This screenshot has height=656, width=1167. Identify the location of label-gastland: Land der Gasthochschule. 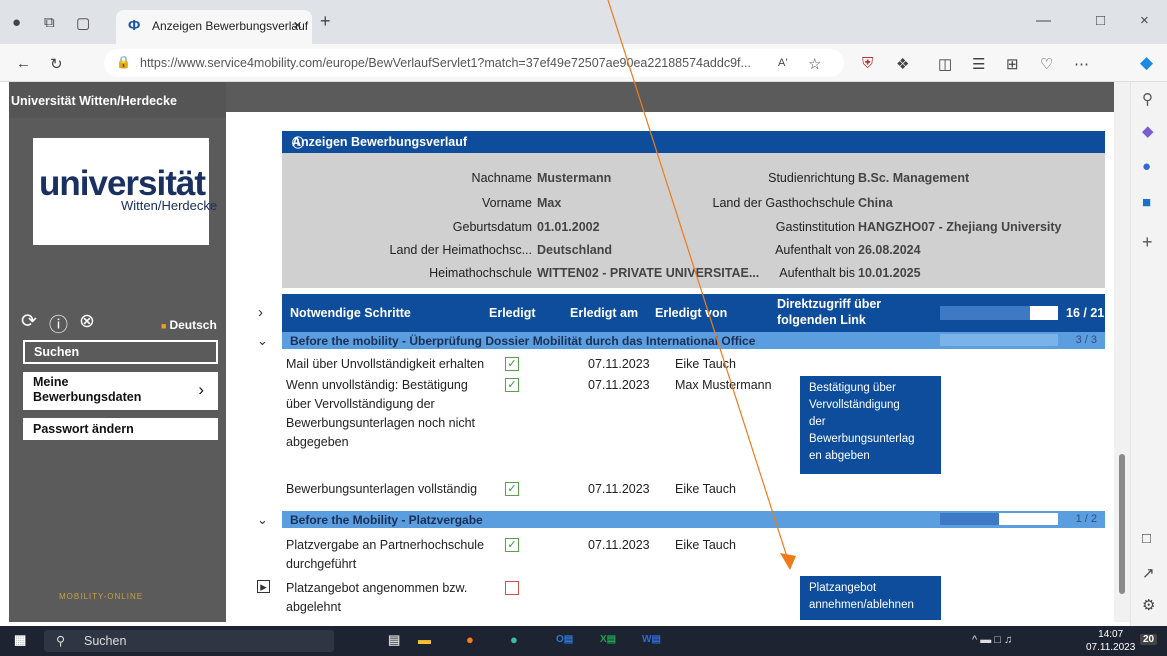
(783, 203).